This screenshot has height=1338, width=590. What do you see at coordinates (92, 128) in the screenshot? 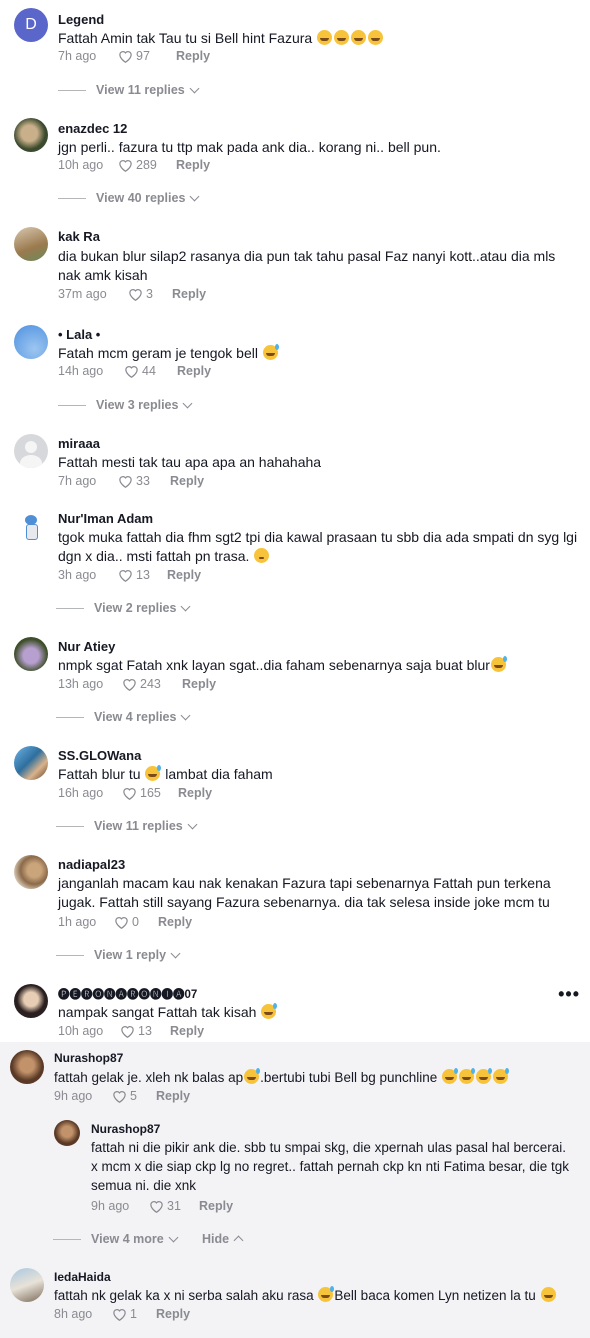
I see `comment-username: enazdec 12` at bounding box center [92, 128].